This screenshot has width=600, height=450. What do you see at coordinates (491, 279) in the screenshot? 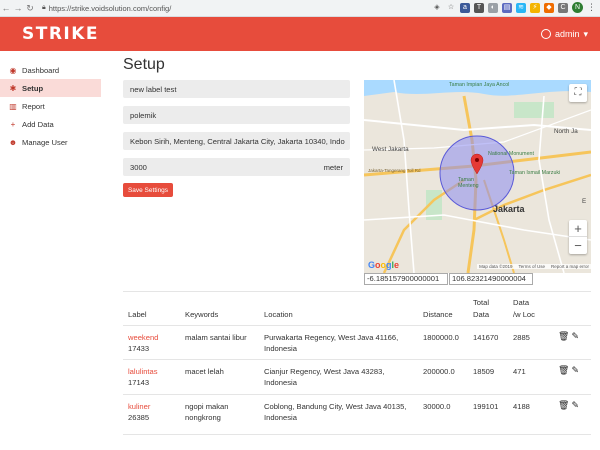
I see `longitude-field: 106.82321490000004` at bounding box center [491, 279].